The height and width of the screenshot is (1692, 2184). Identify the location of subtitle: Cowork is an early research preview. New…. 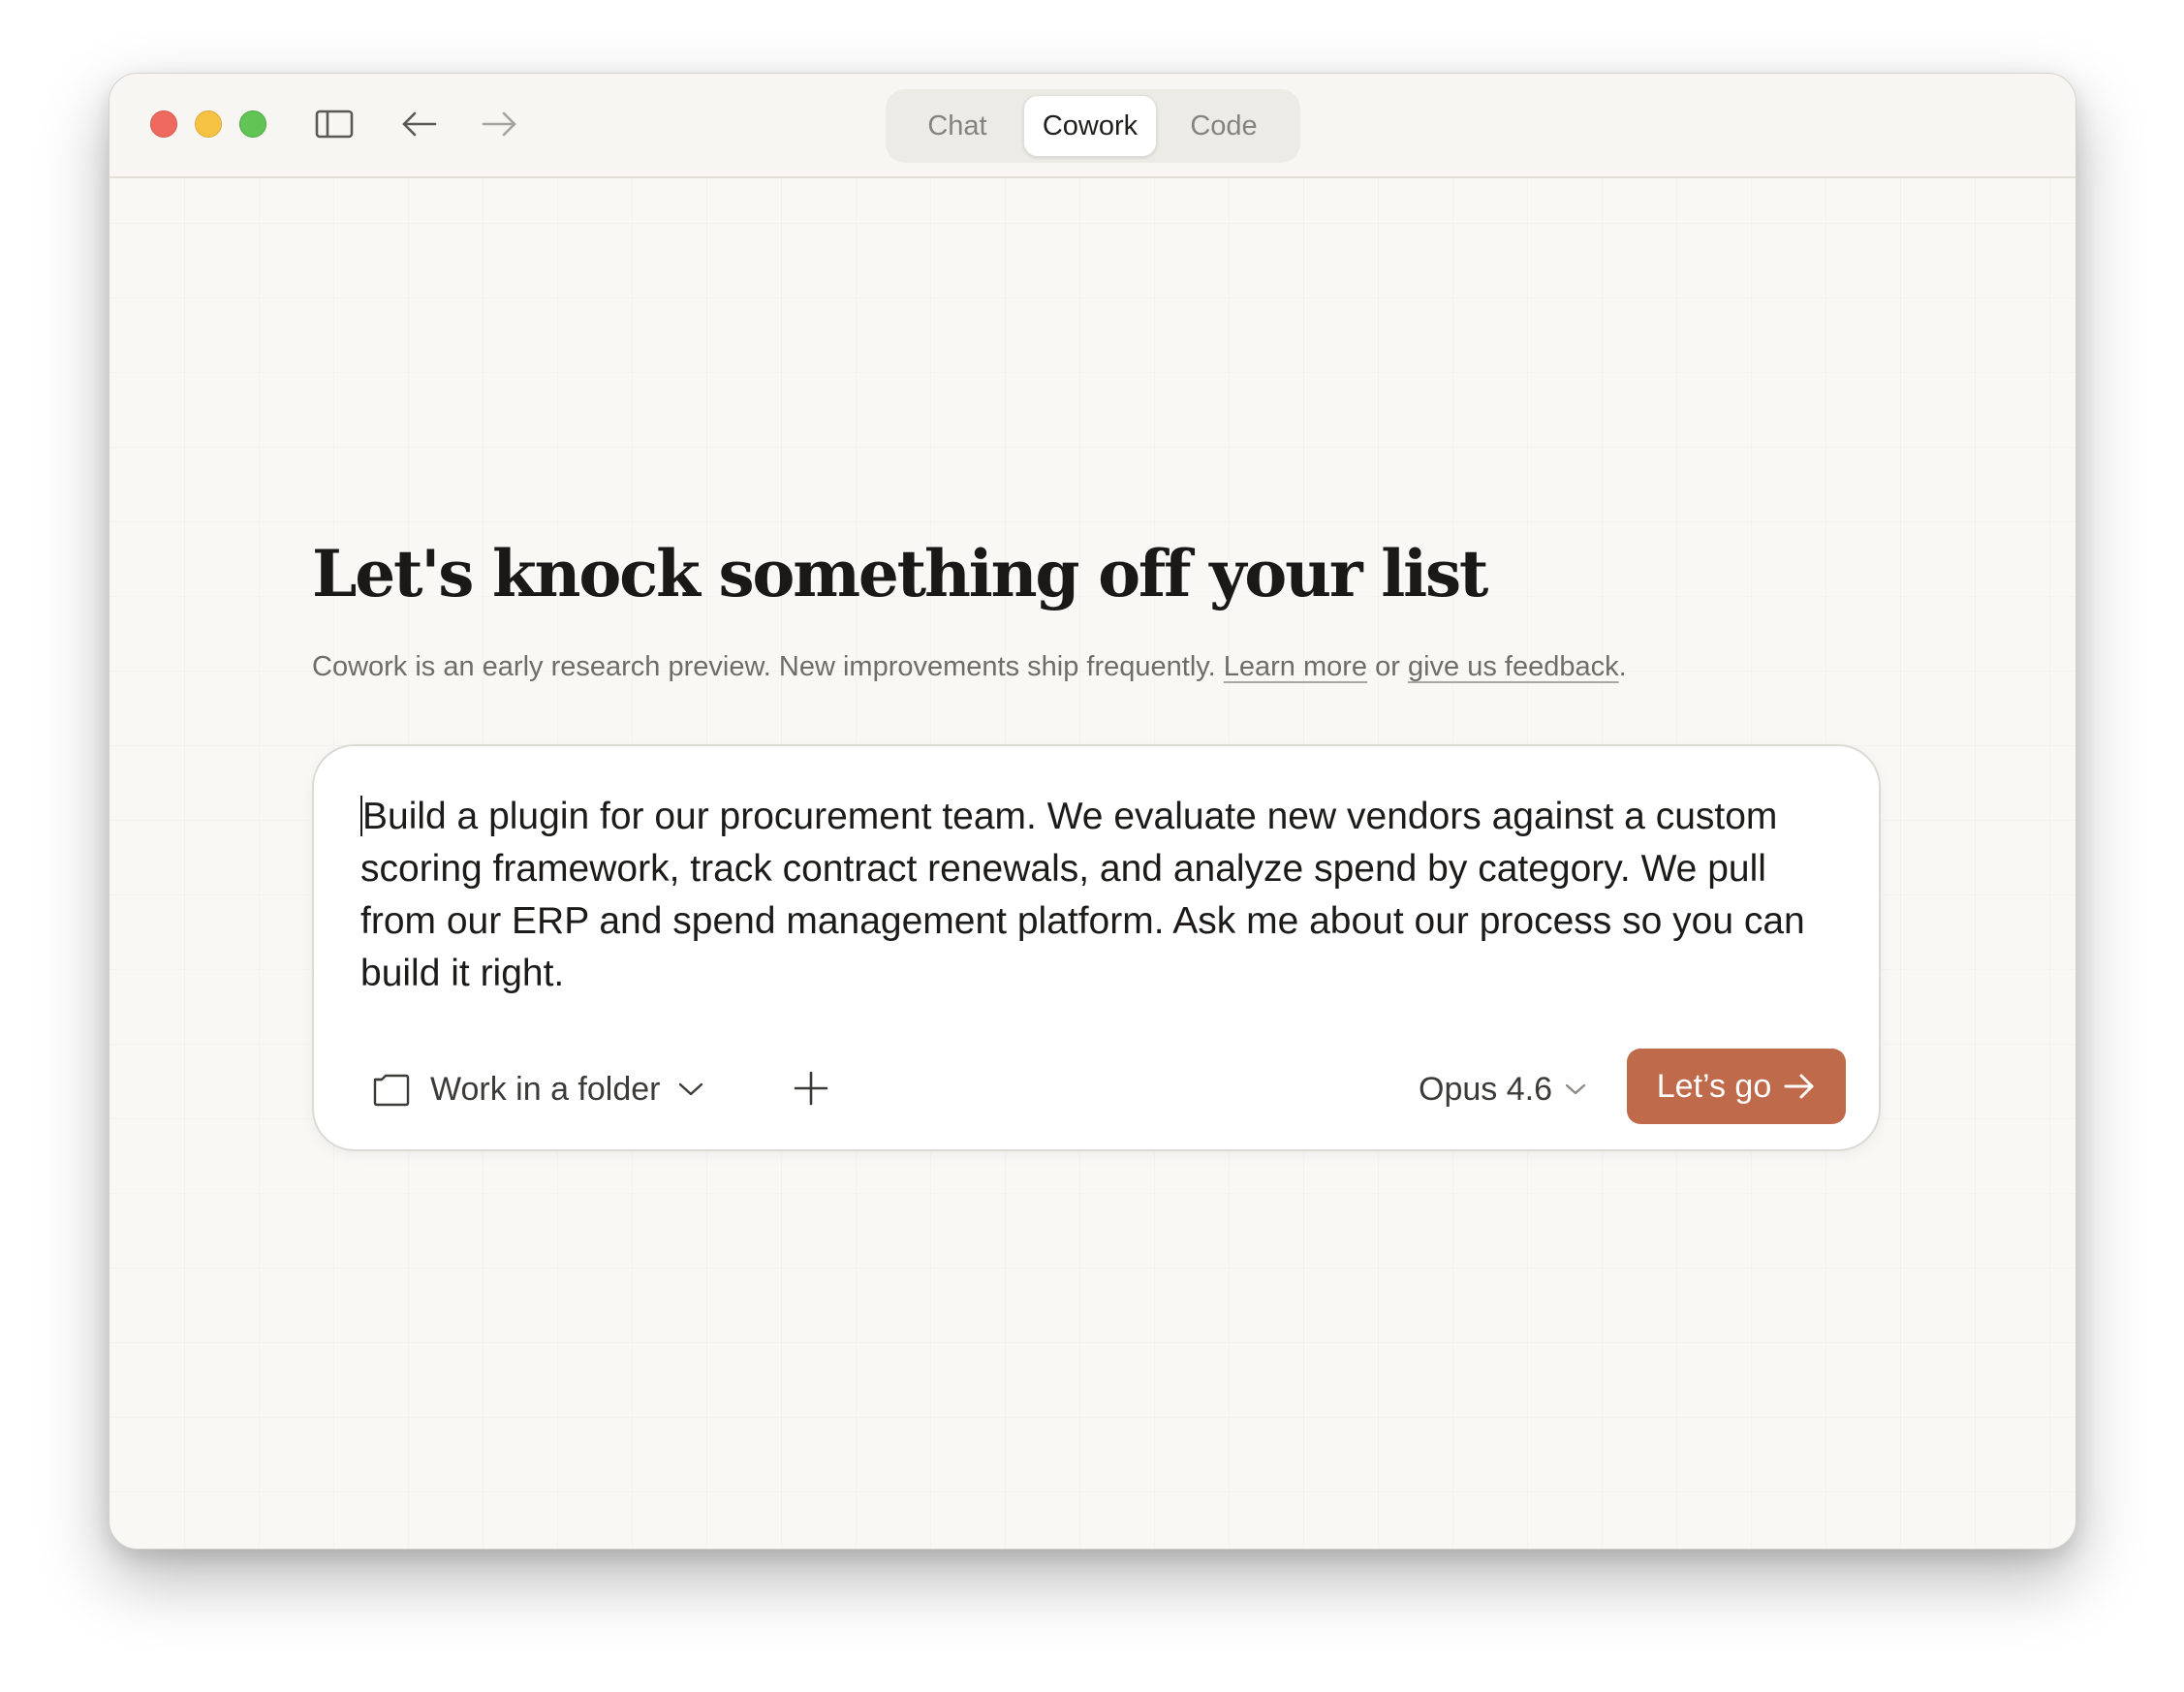
(970, 667).